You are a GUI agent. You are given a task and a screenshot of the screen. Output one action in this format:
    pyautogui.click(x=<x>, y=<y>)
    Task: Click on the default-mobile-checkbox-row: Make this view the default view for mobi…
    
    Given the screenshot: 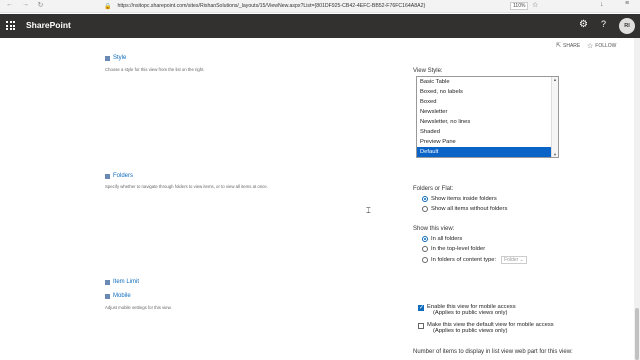 What is the action you would take?
    pyautogui.click(x=486, y=328)
    